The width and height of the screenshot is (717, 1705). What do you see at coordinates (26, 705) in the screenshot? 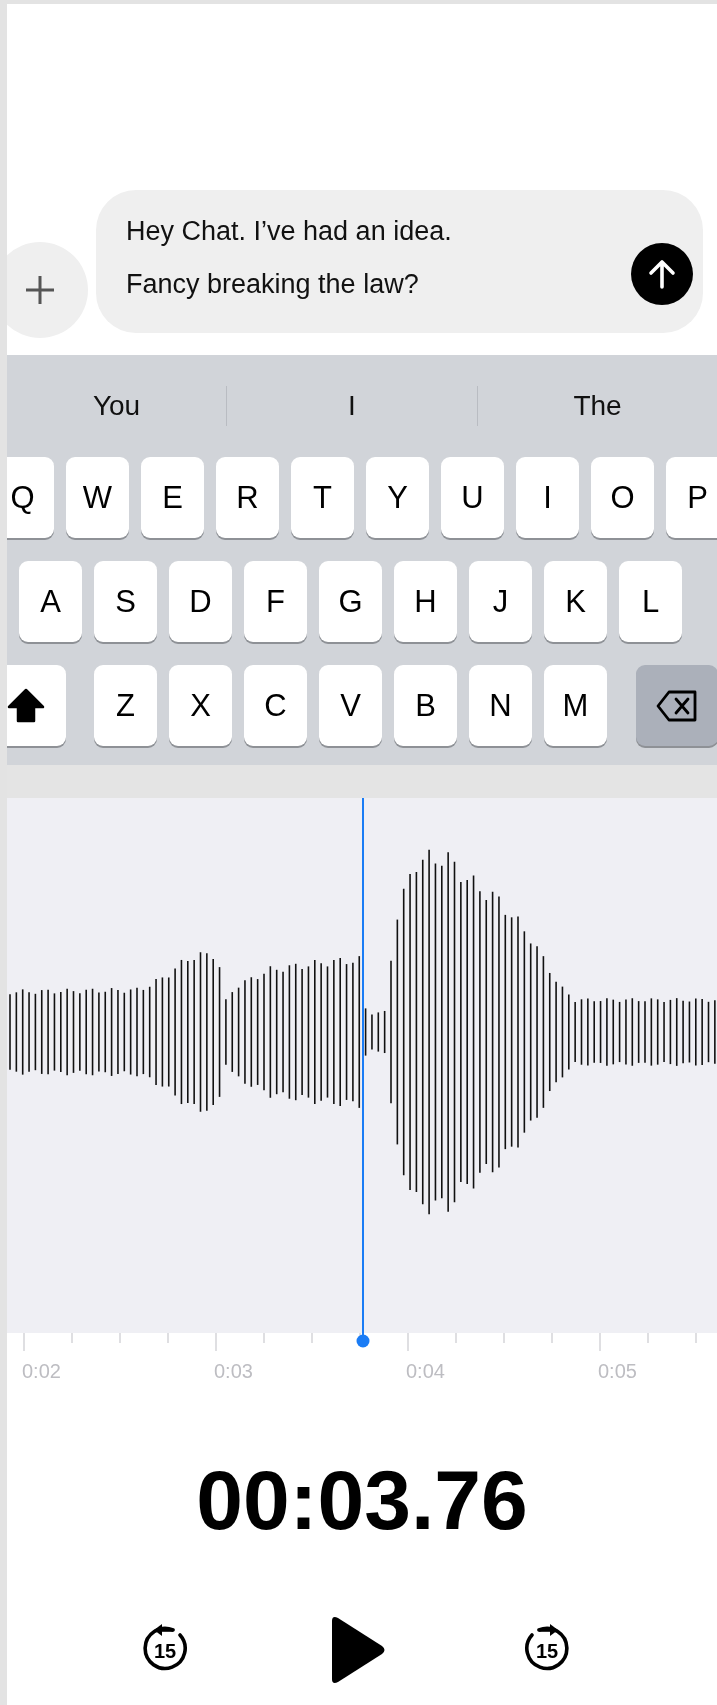
I see `shift-icon` at bounding box center [26, 705].